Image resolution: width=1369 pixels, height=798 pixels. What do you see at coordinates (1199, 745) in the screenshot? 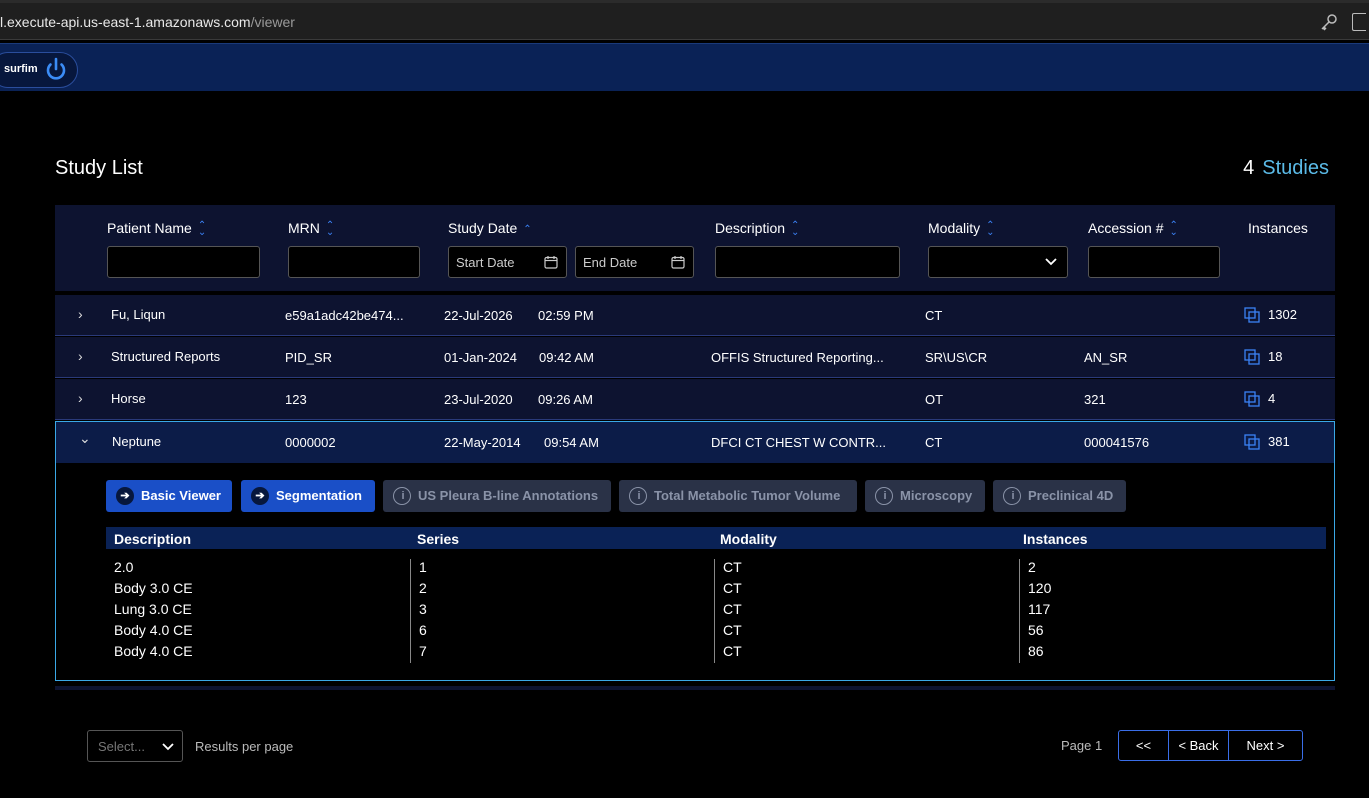
I see `back-button: < Back` at bounding box center [1199, 745].